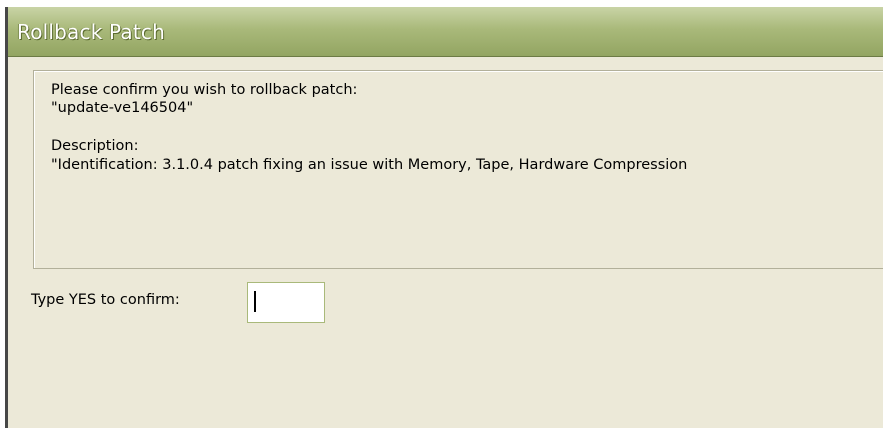 The width and height of the screenshot is (883, 428). Describe the element at coordinates (445, 32) in the screenshot. I see `dialog-titlebar: Rollback Patch` at that location.